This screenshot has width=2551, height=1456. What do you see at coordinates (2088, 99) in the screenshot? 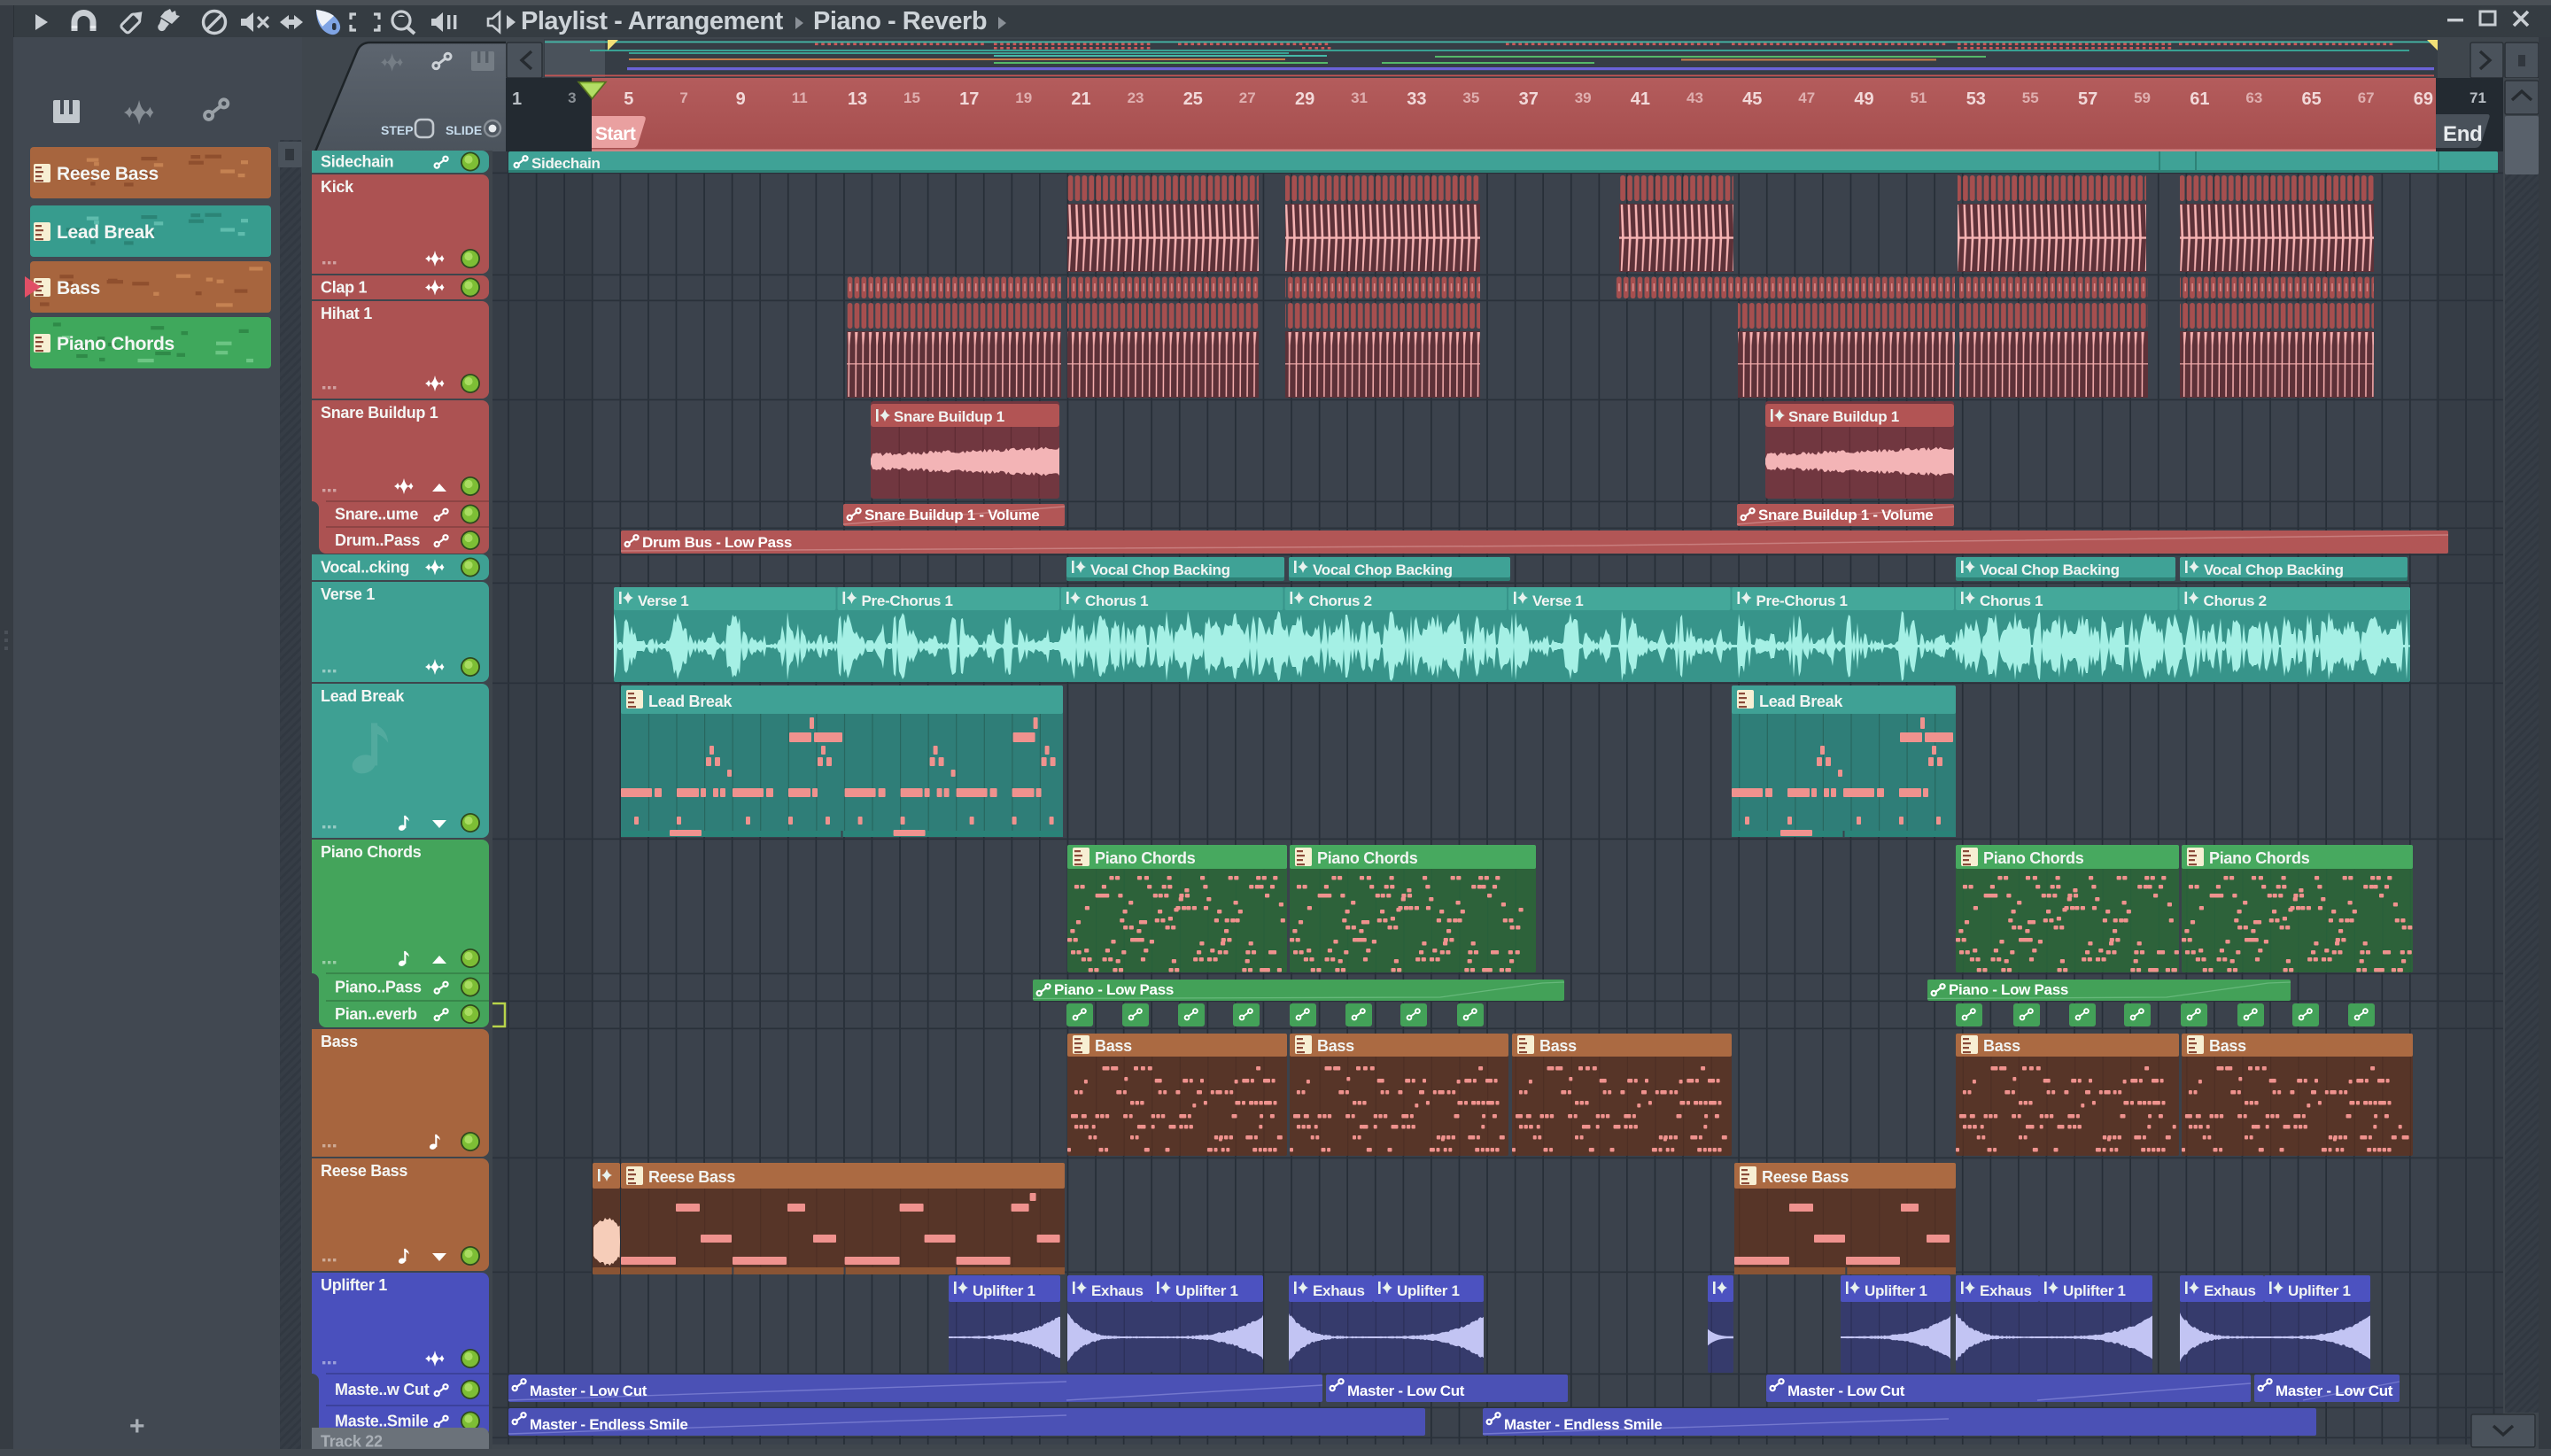
I see `svg-text: 57` at bounding box center [2088, 99].